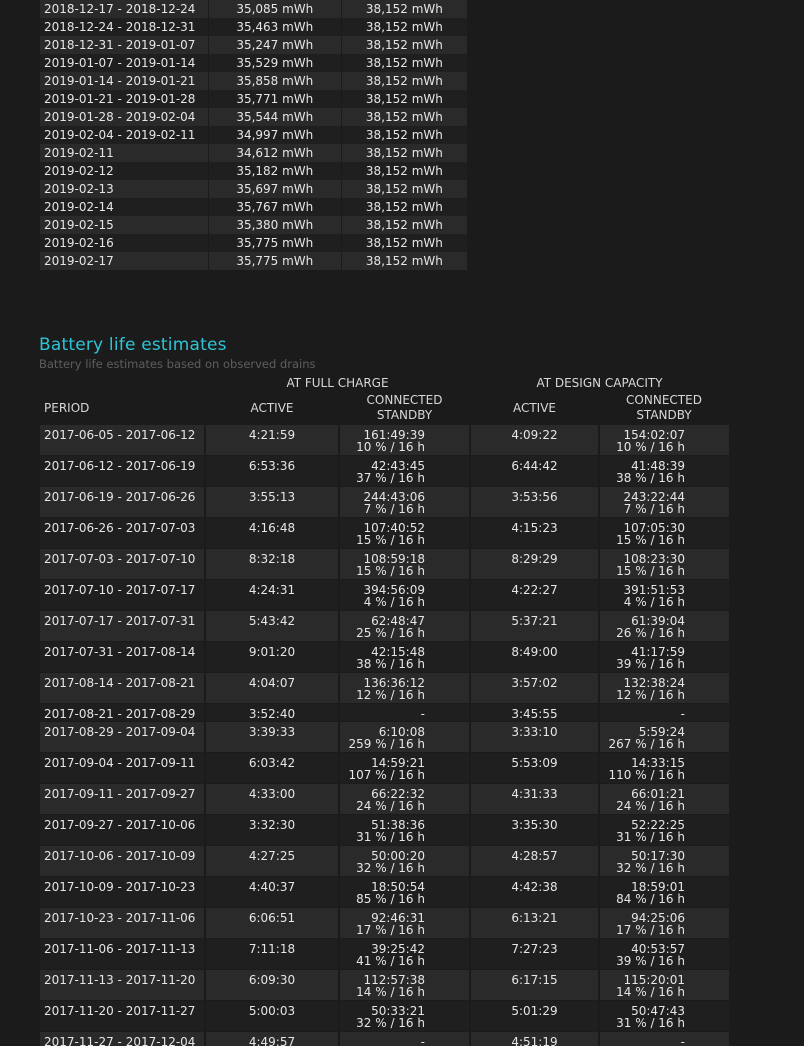 This screenshot has height=1046, width=804. I want to click on cell-full-standby: 92:46:31 17 % / 16 h, so click(405, 923).